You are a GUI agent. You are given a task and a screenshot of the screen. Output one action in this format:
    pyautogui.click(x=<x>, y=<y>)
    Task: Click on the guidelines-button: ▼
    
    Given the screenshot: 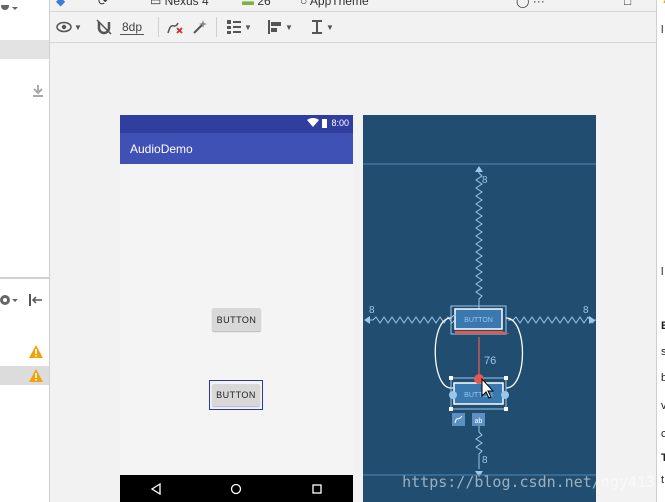 What is the action you would take?
    pyautogui.click(x=322, y=27)
    